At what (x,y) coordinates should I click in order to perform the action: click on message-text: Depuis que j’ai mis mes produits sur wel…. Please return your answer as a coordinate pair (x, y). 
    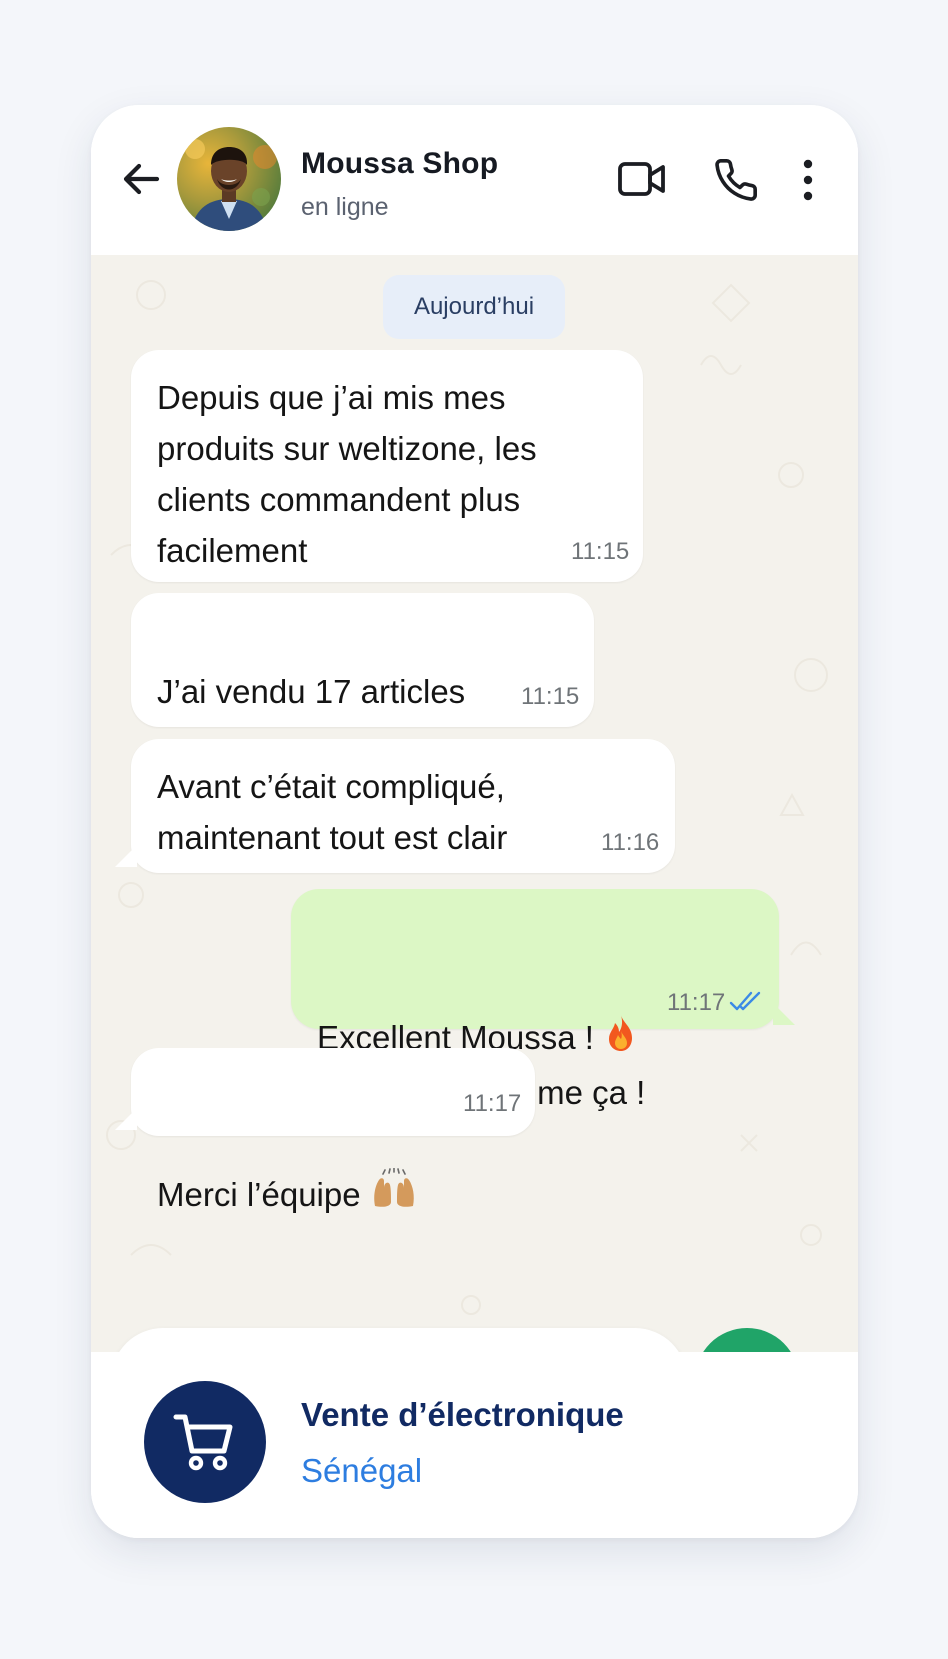
    Looking at the image, I should click on (347, 474).